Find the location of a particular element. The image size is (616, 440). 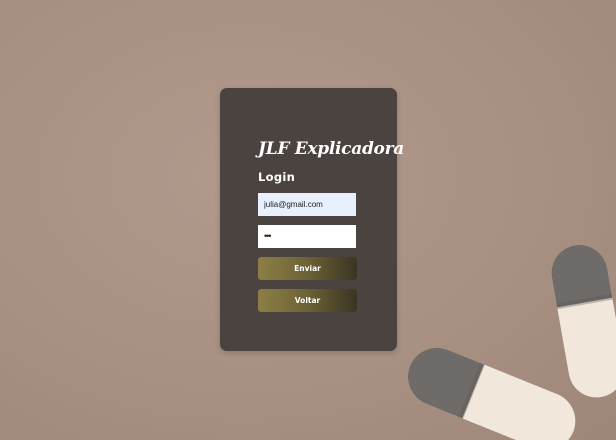

email-field is located at coordinates (307, 204).